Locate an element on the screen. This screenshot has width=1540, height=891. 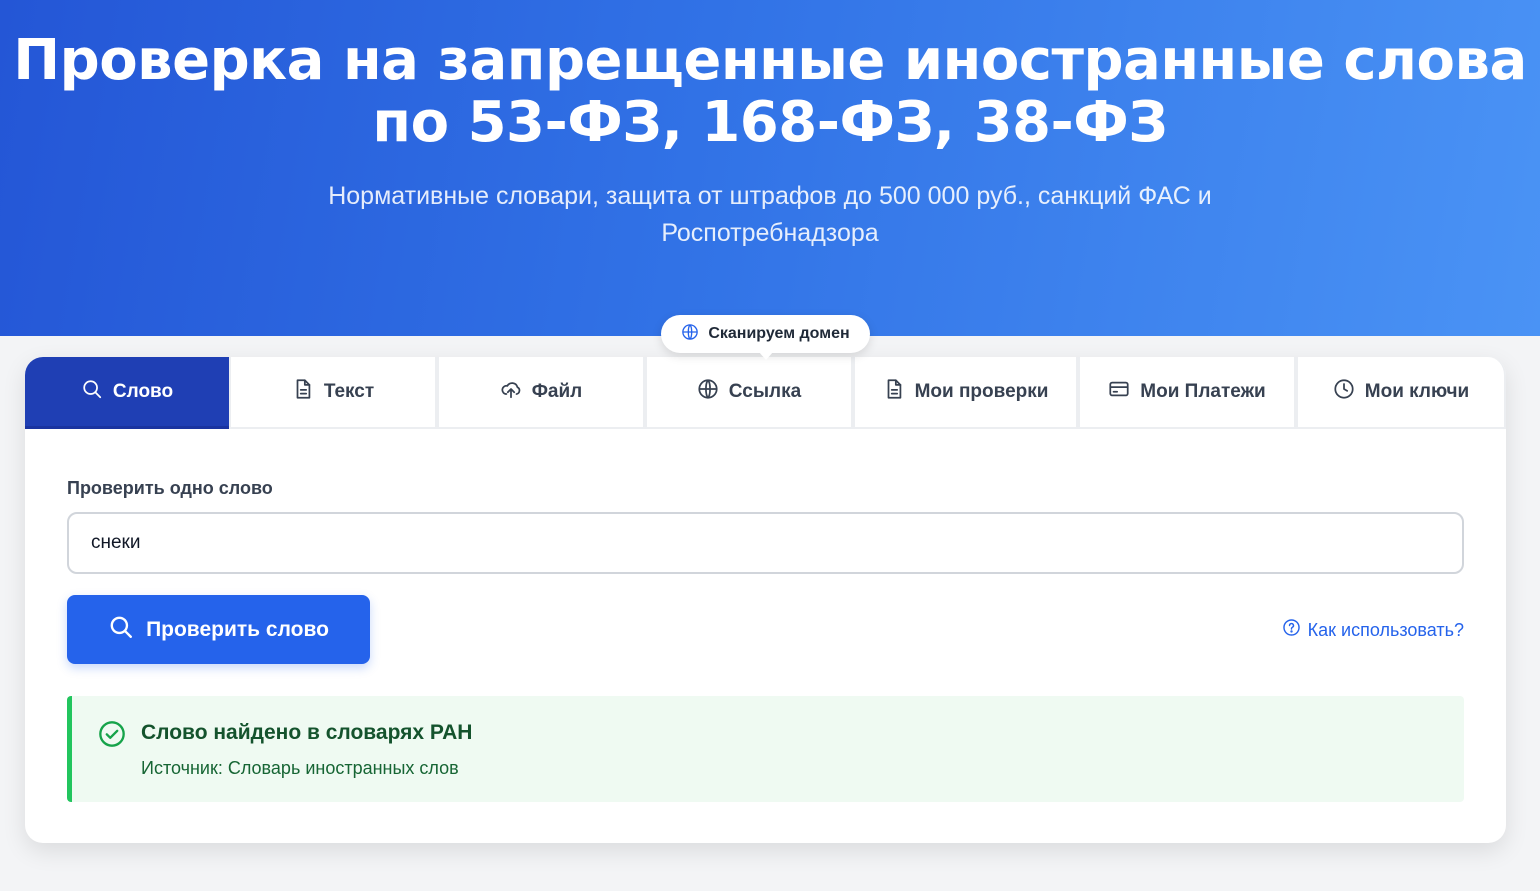
tab-text-label: Текст is located at coordinates (349, 391).